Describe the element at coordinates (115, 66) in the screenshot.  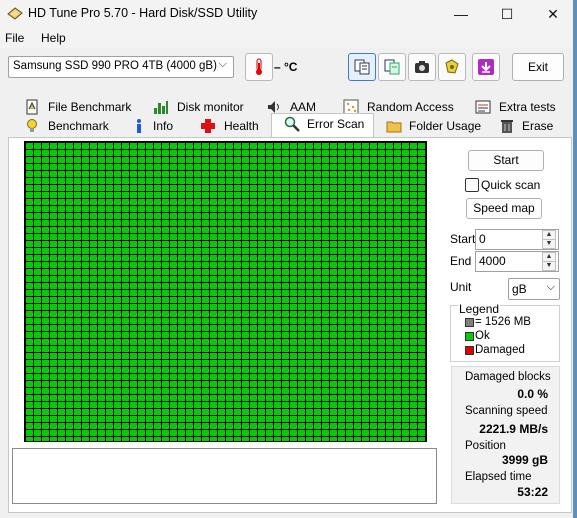
I see `drive-select-value: Samsung SSD 990 PRO 4TB (4000 gB)` at that location.